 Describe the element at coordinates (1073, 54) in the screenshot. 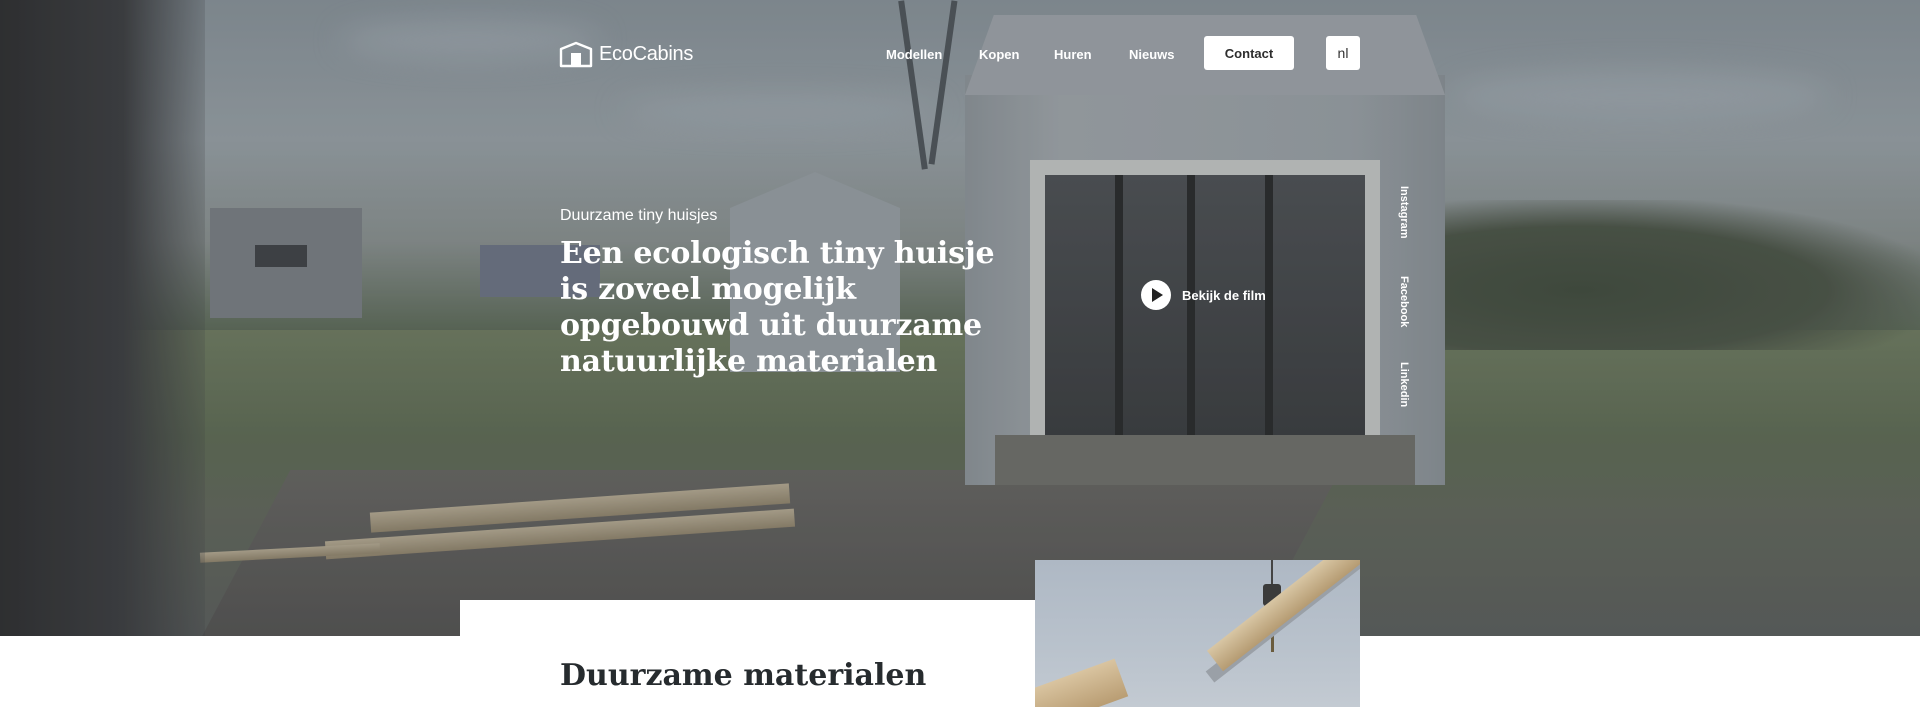

I see `nav-huren: Huren` at that location.